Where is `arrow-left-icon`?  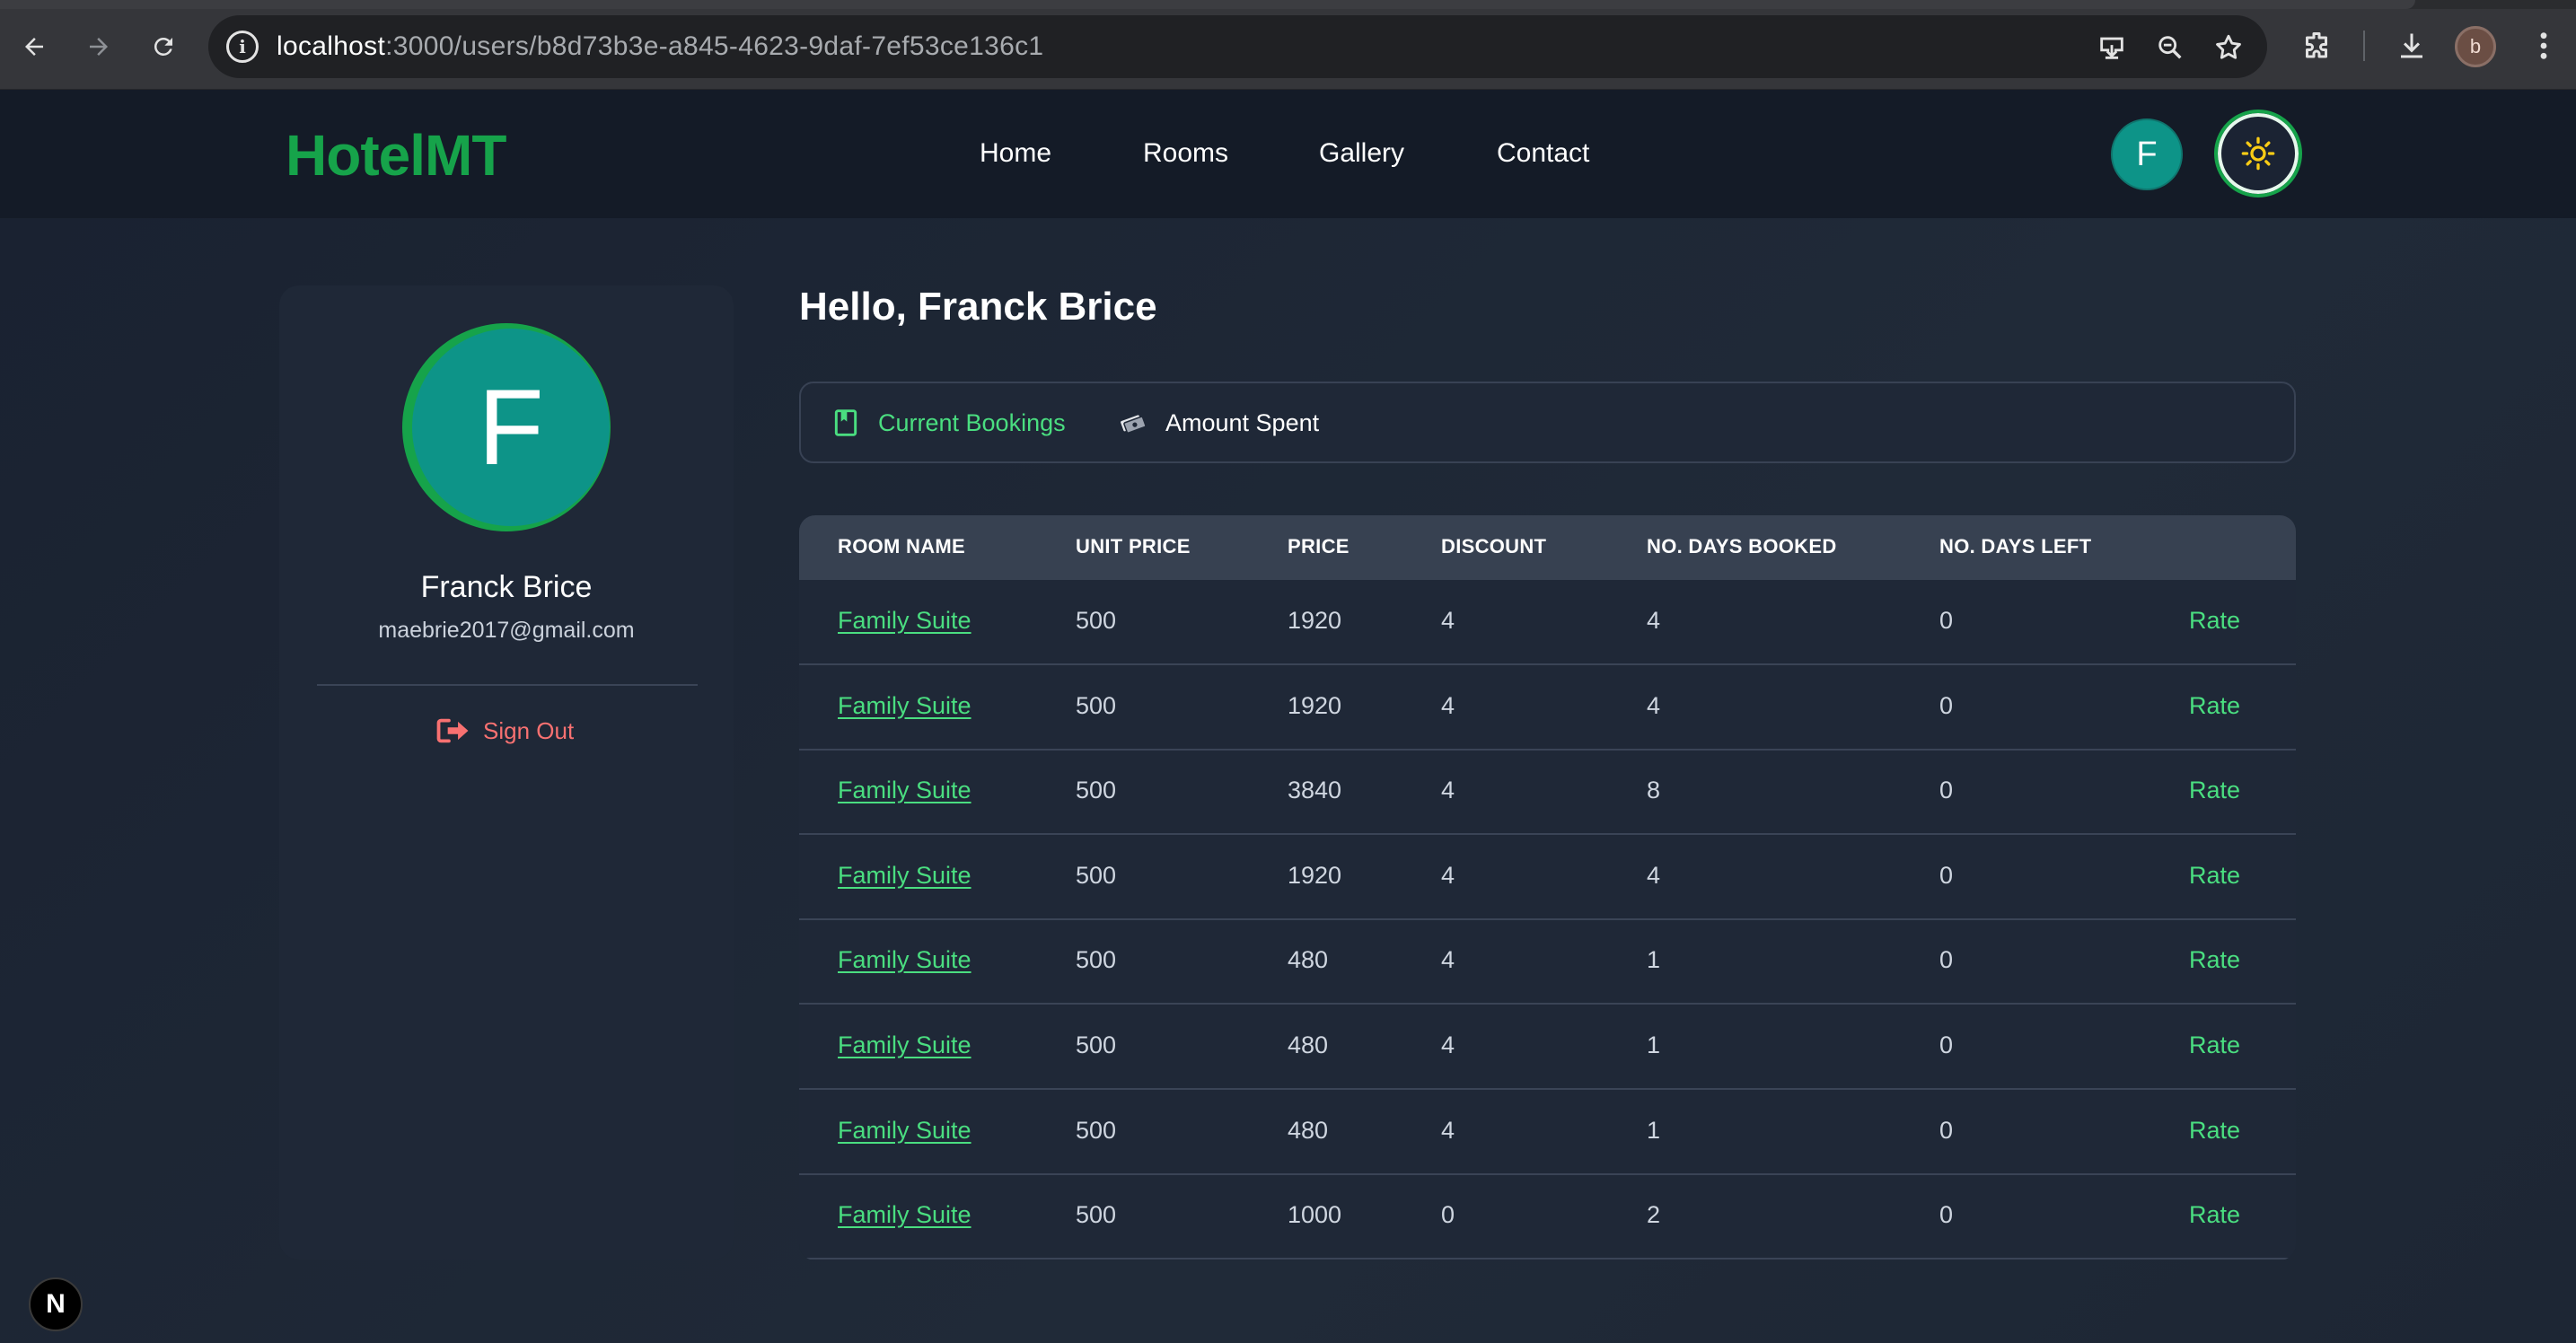 arrow-left-icon is located at coordinates (34, 47).